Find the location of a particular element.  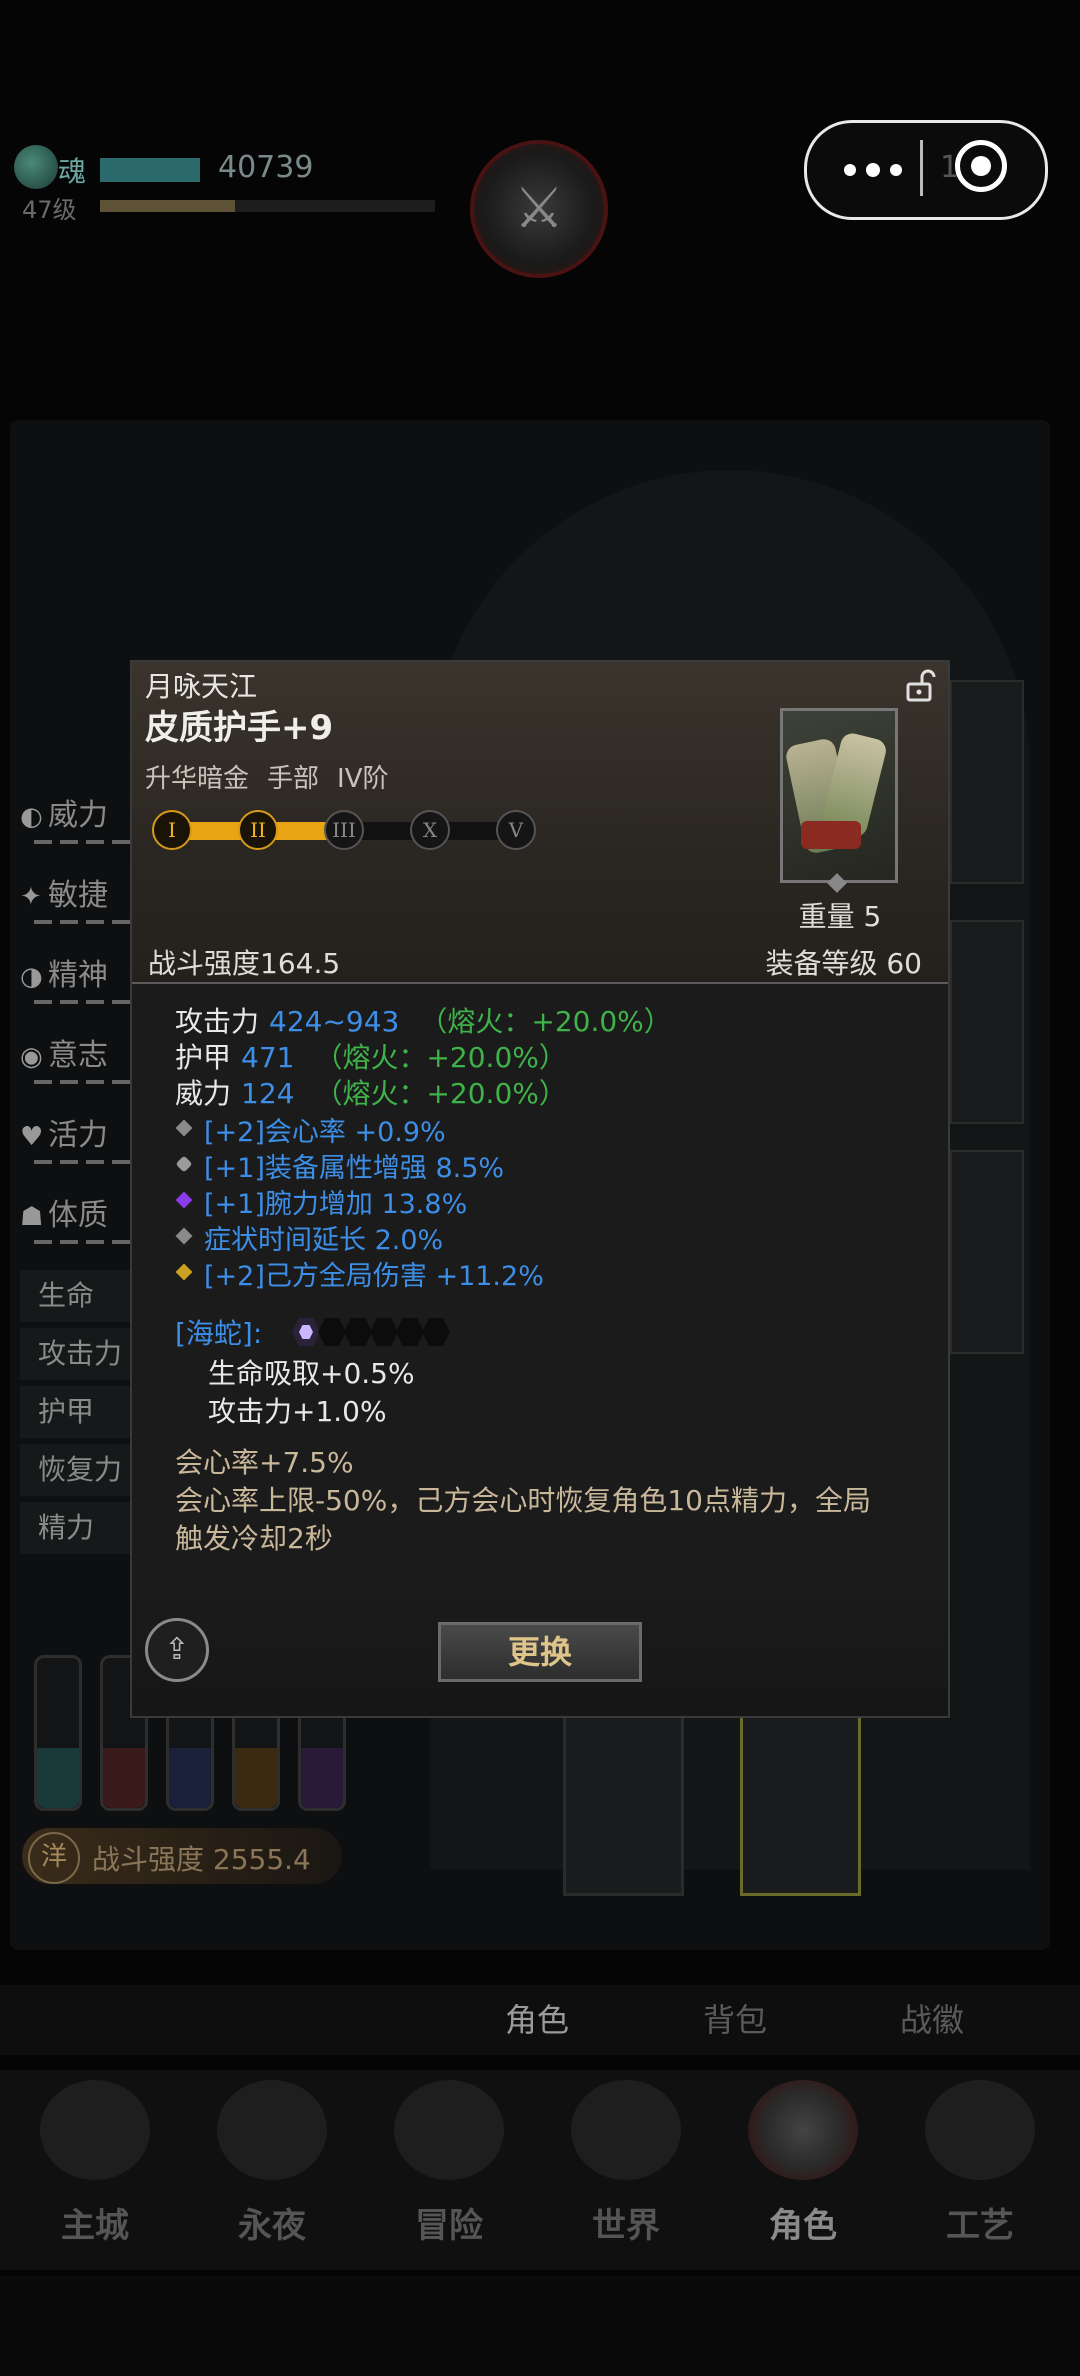

set-bonus-line: 生命吸取+0.5% is located at coordinates (311, 1373).